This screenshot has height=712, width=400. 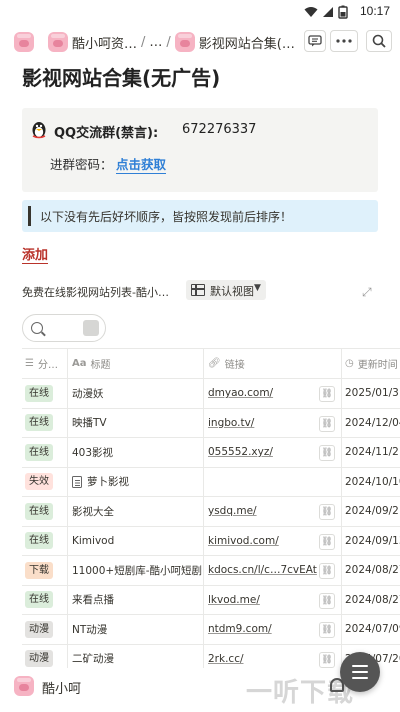 What do you see at coordinates (35, 254) in the screenshot?
I see `add-link: 添加` at bounding box center [35, 254].